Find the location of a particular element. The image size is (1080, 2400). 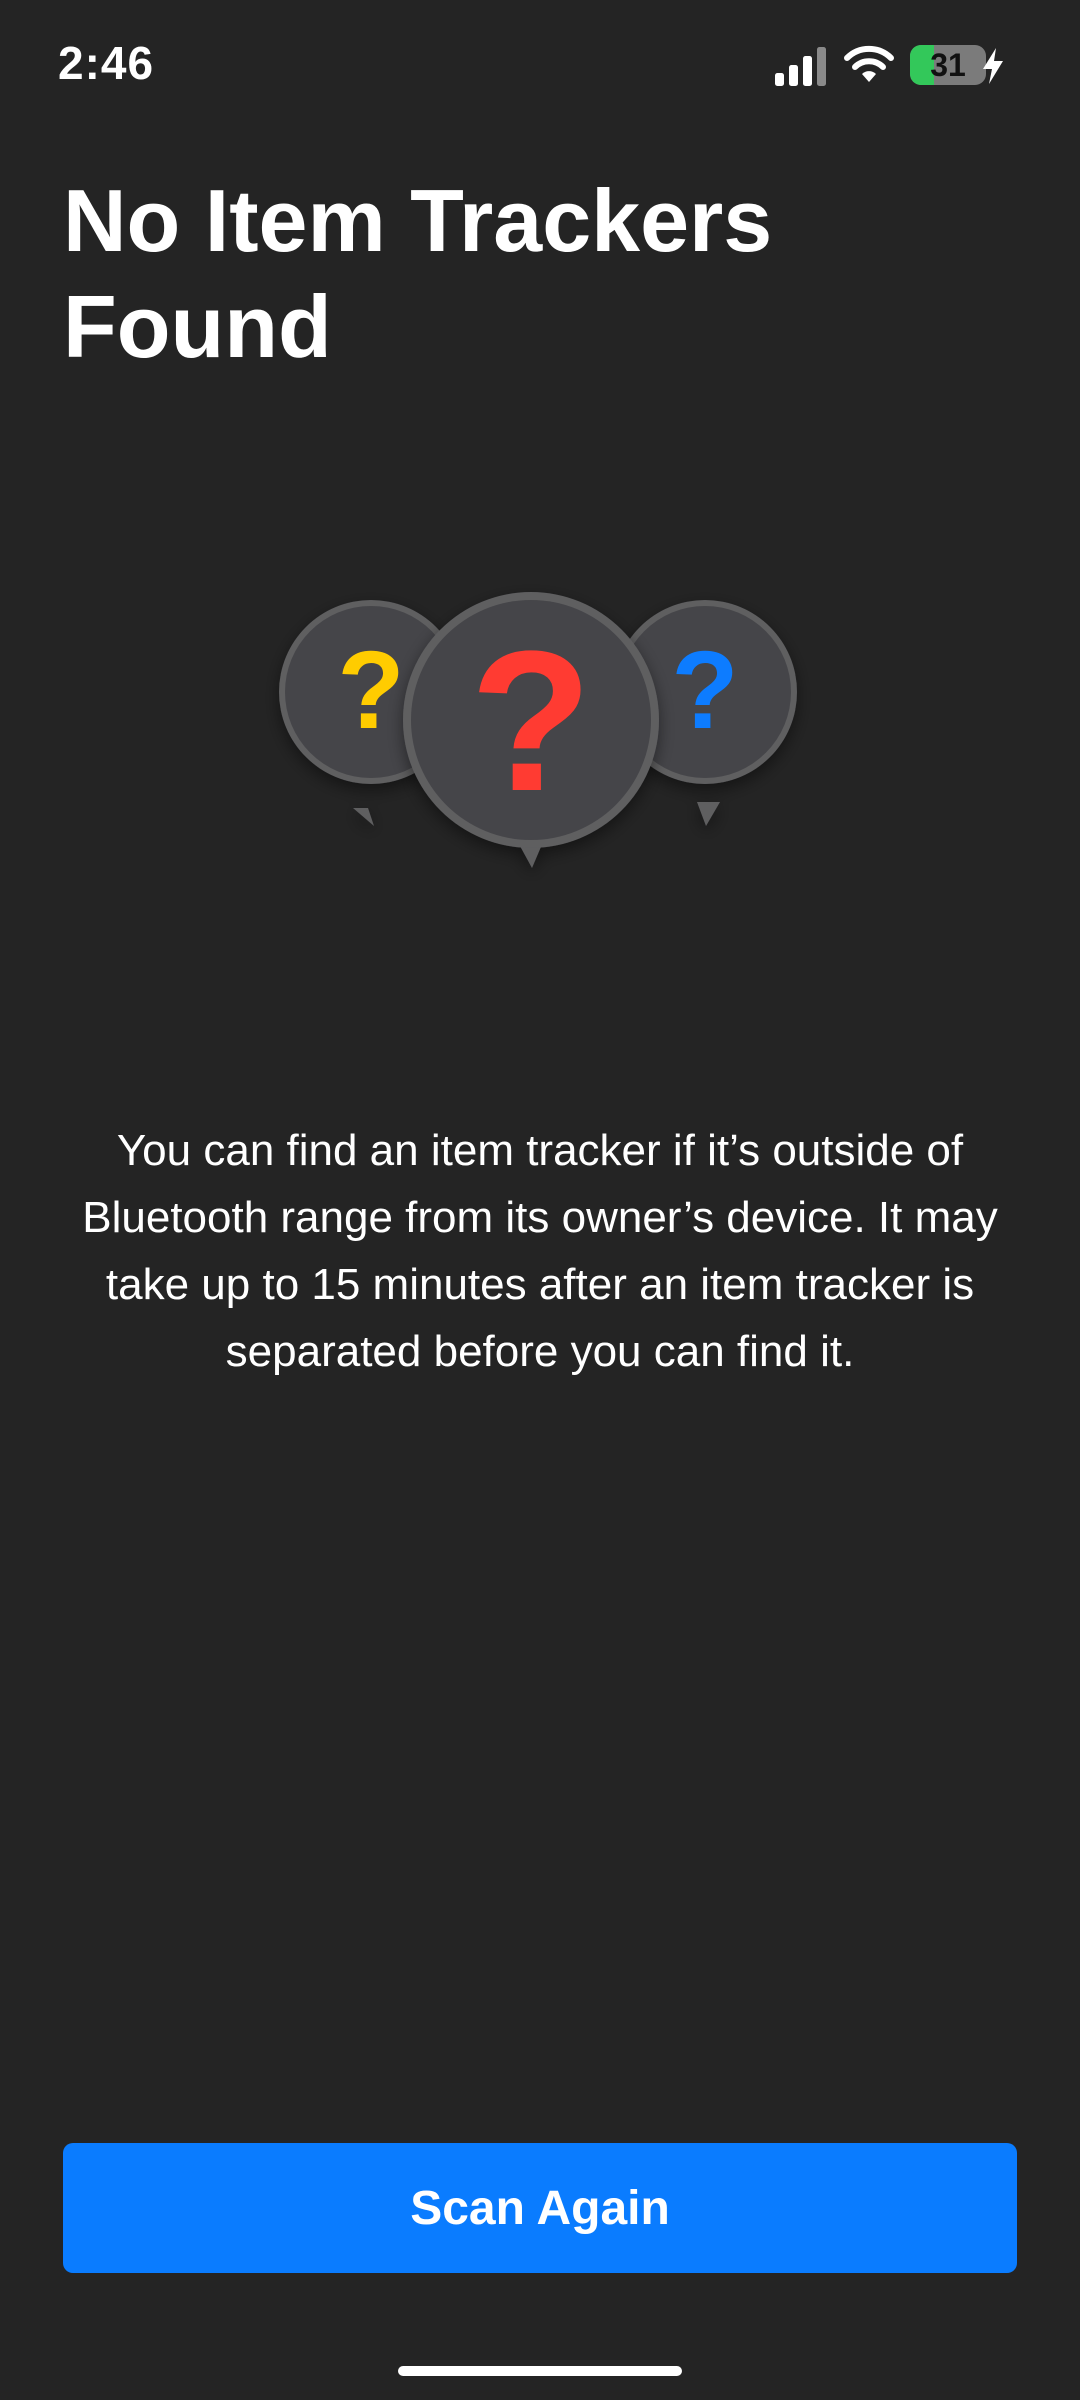

status-time: 2:46 is located at coordinates (106, 63).